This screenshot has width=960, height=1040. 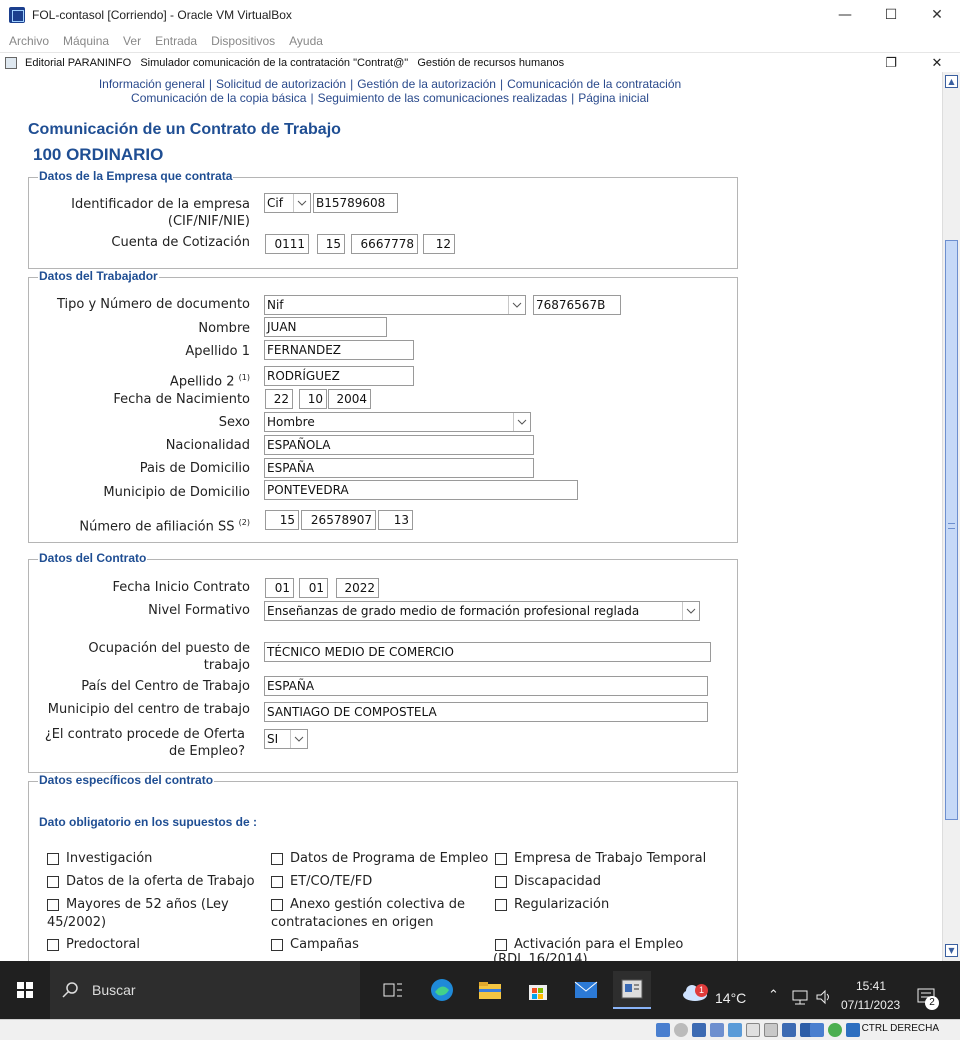 I want to click on edge-icon, so click(x=442, y=990).